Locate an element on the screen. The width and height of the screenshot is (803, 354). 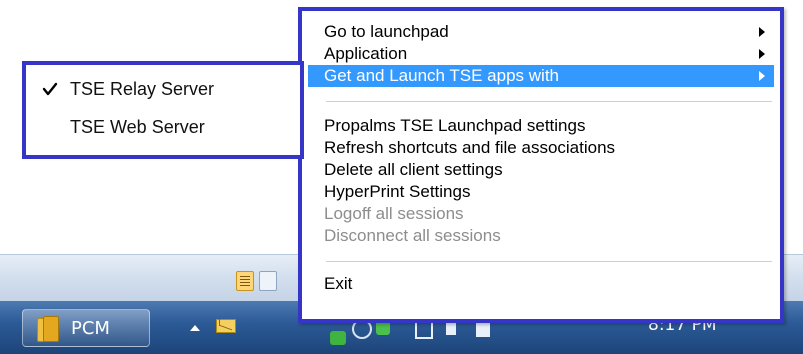
submenu-item-tse-web-server: TSE Web Server is located at coordinates (137, 127).